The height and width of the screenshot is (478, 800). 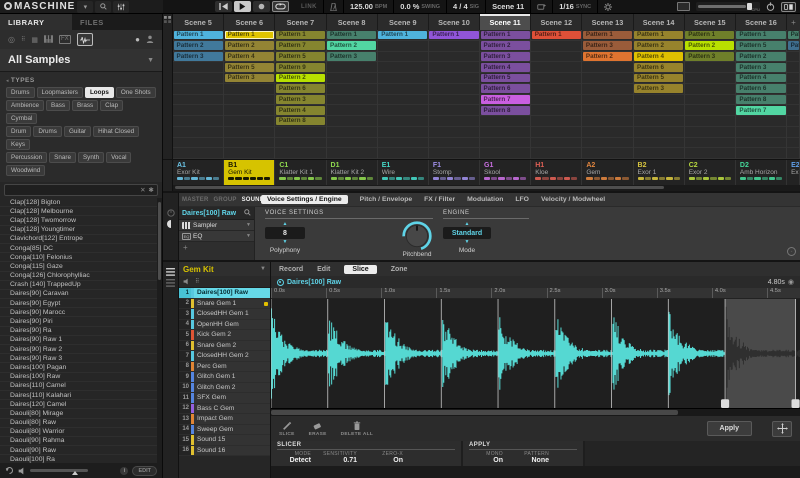 I want to click on user-content-icon, so click(x=150, y=40).